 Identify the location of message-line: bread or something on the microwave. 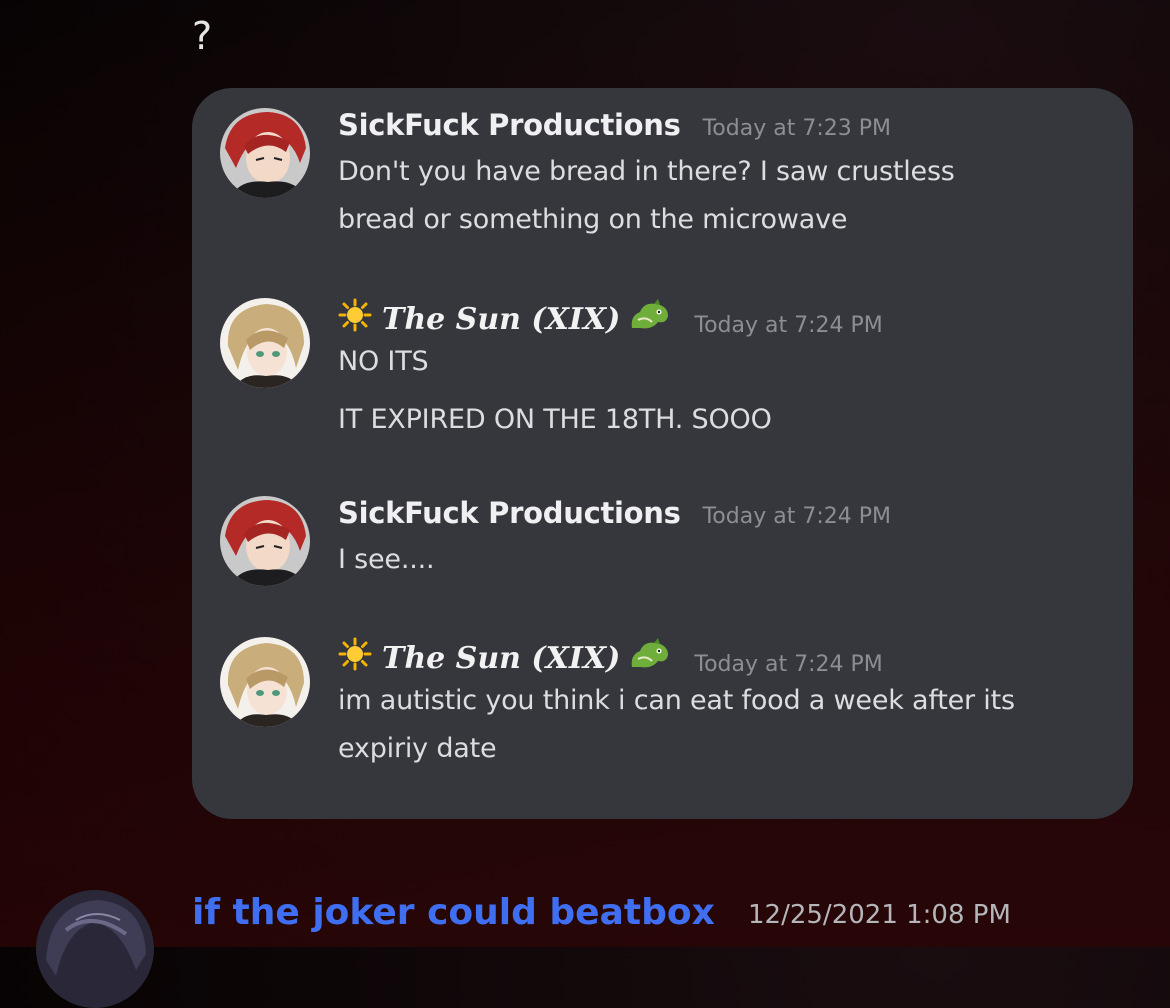
(593, 219).